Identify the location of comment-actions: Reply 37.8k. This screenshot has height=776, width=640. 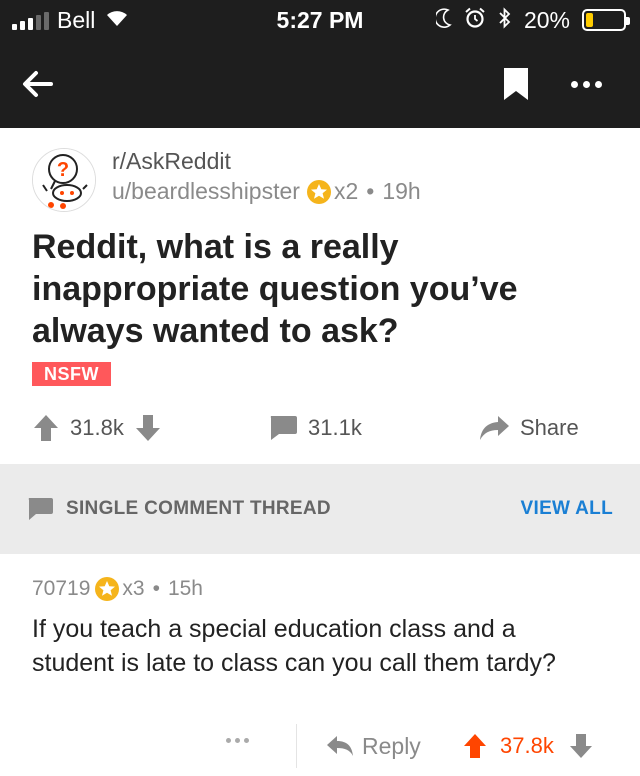
(320, 746).